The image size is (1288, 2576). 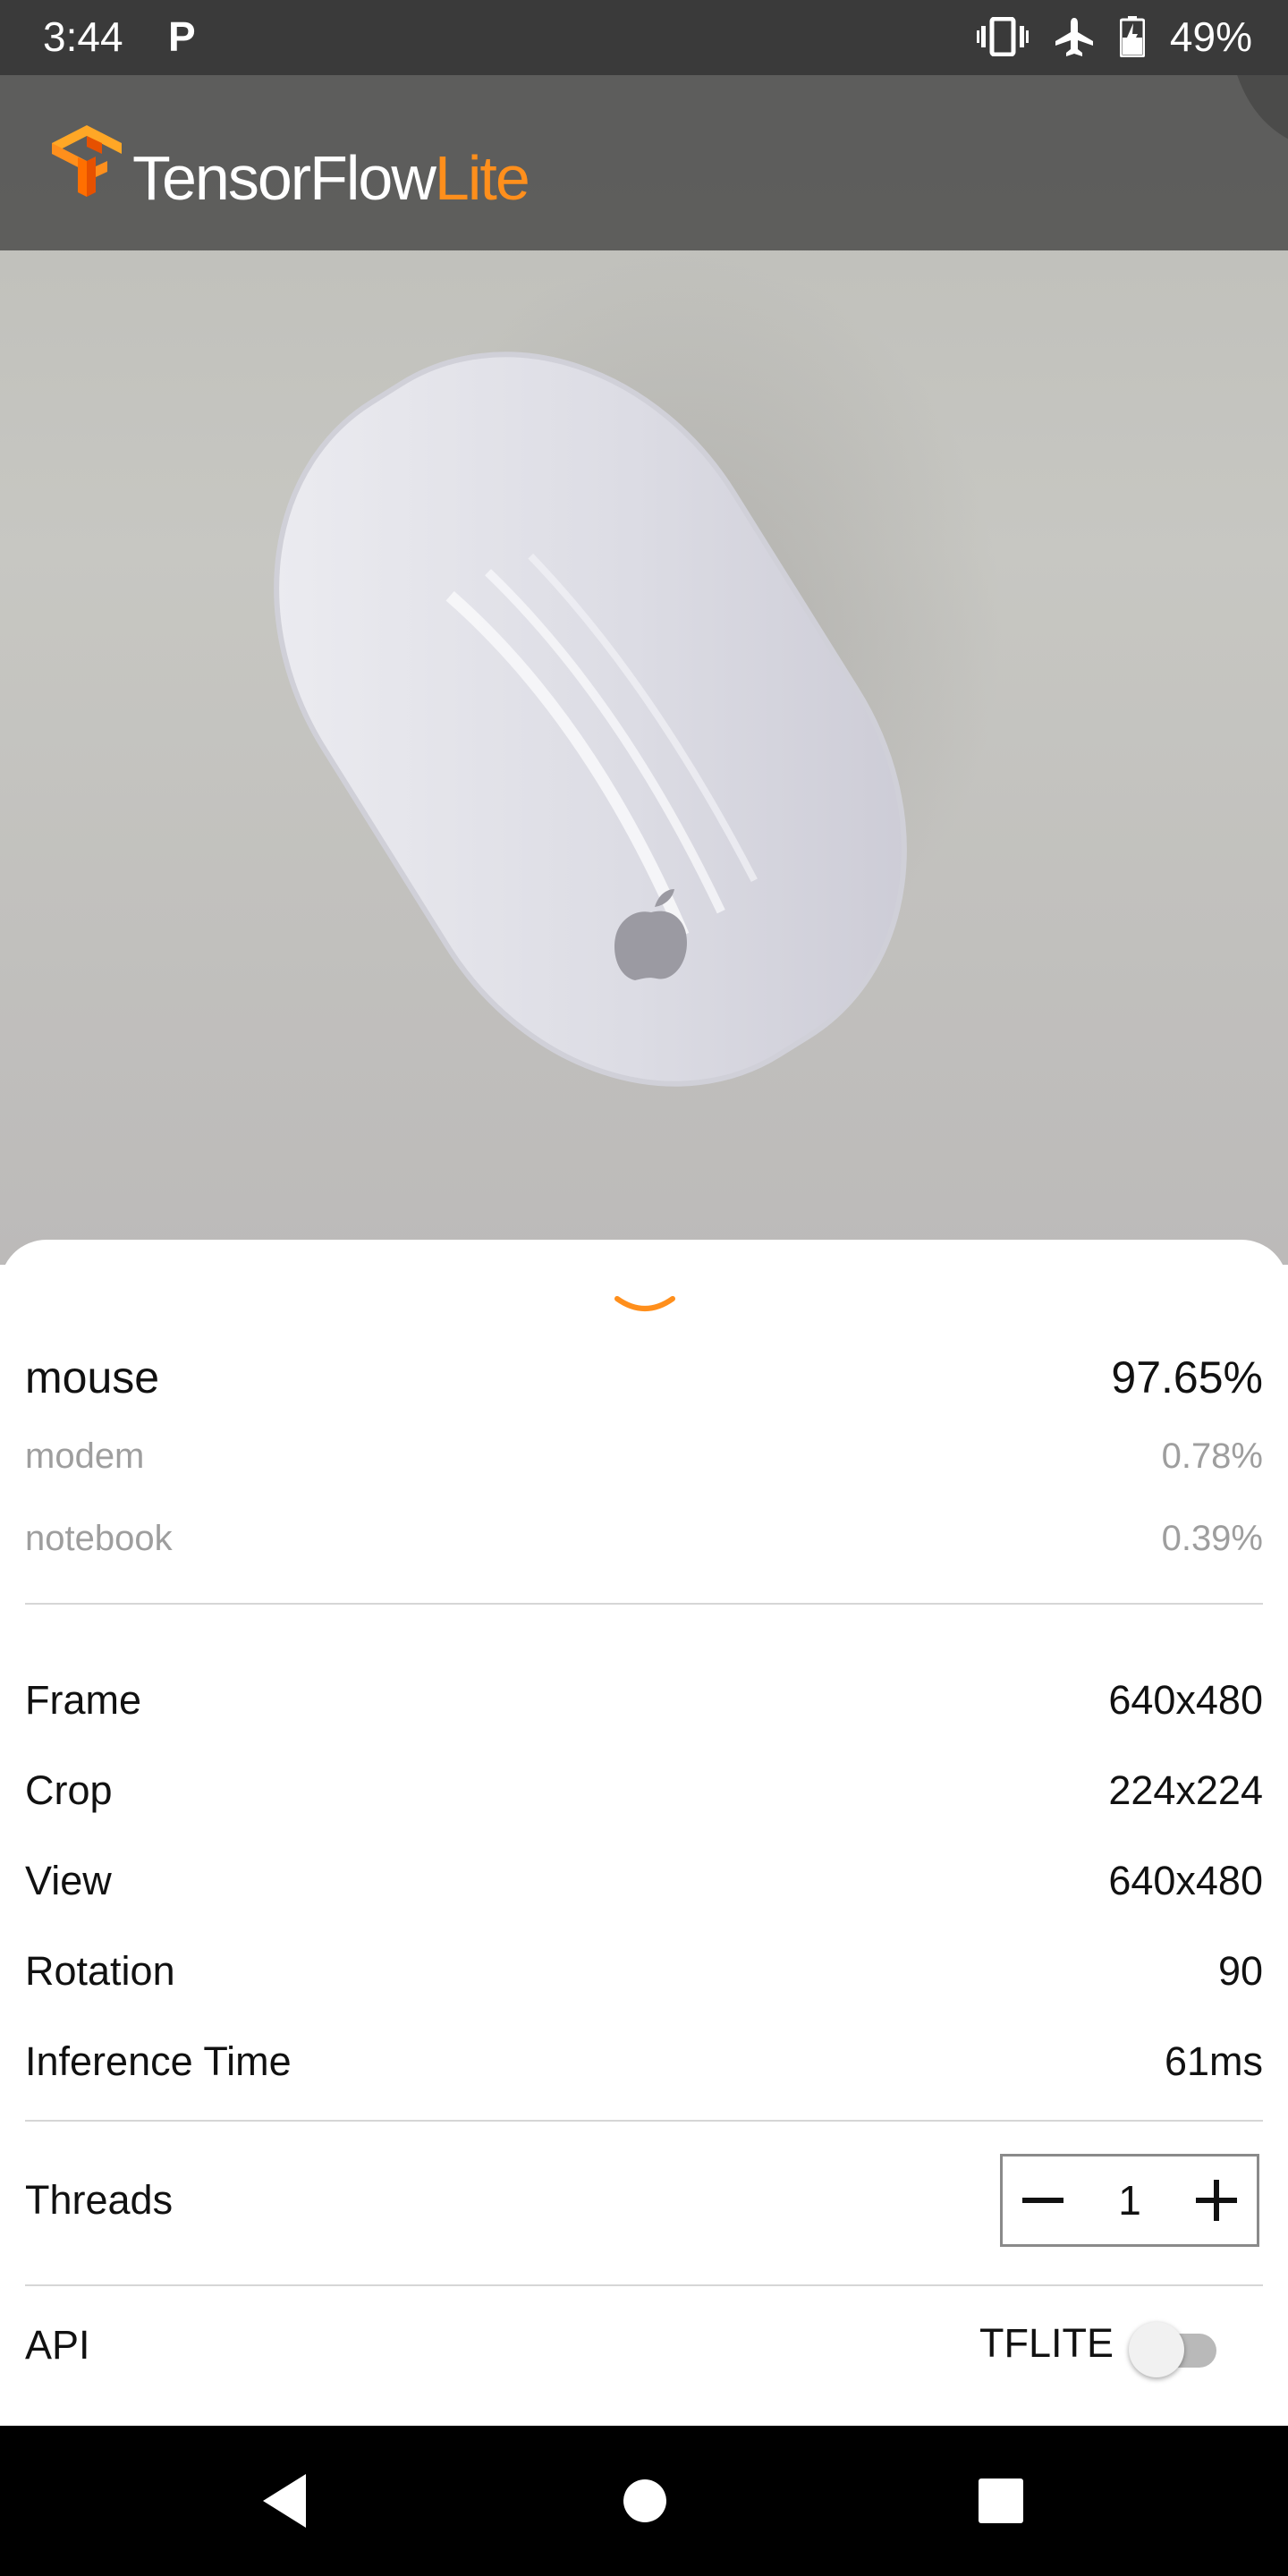 I want to click on result-value: 0.78%, so click(x=1212, y=1456).